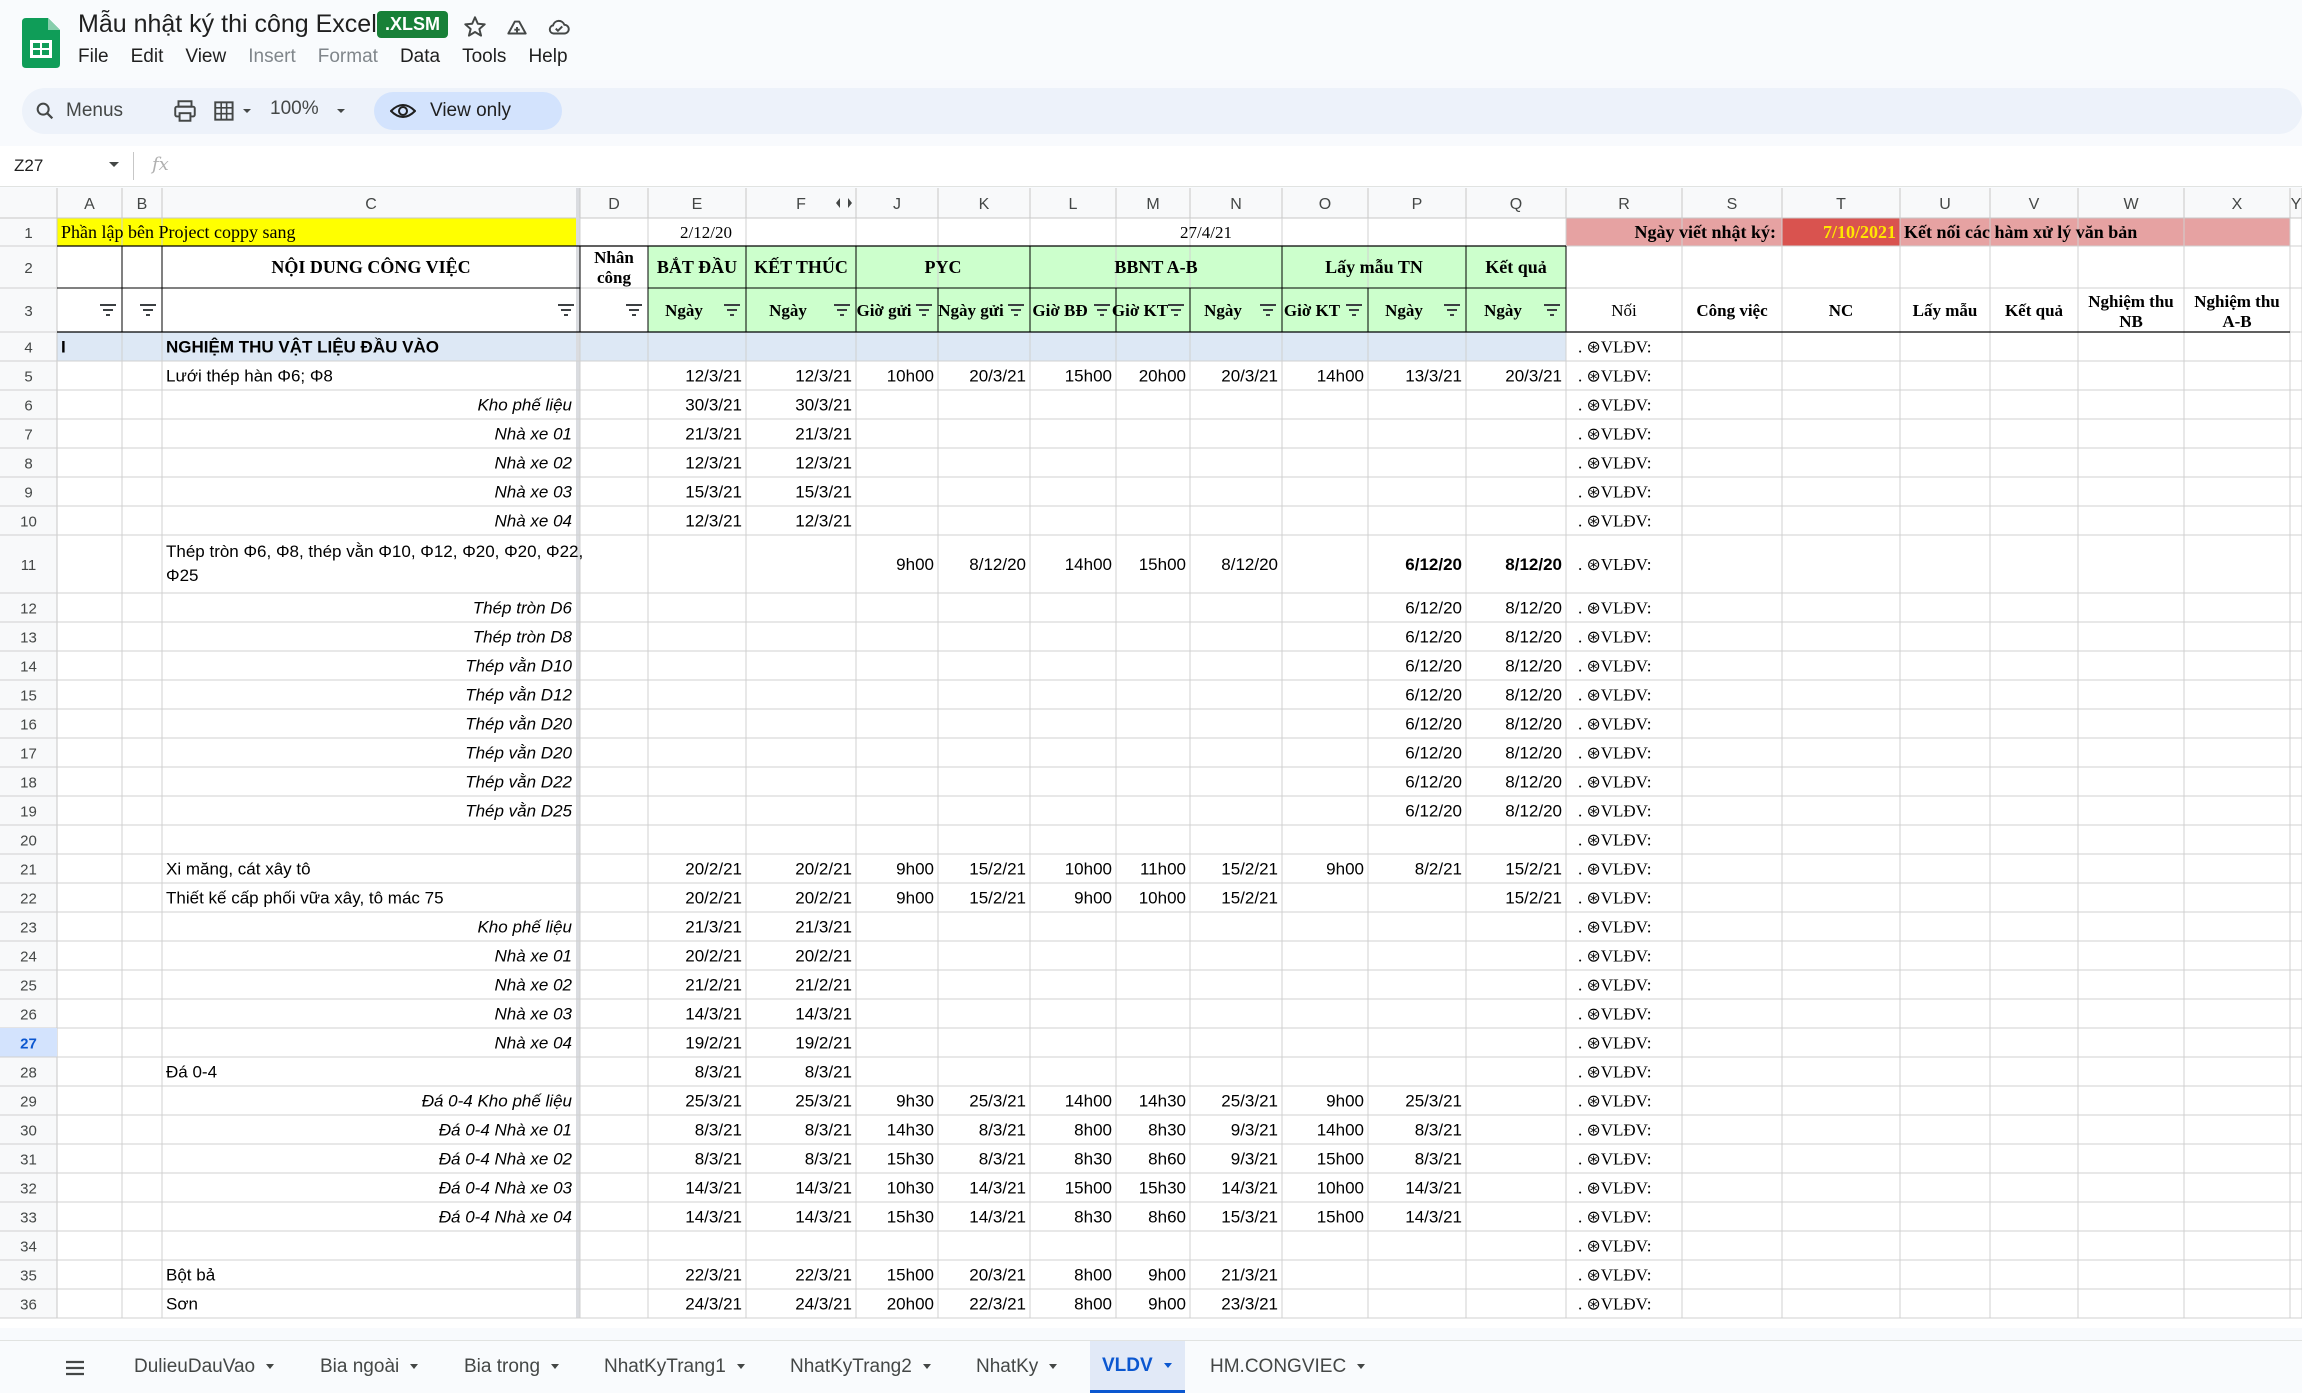  Describe the element at coordinates (114, 165) in the screenshot. I see `name-box-chevron-icon` at that location.